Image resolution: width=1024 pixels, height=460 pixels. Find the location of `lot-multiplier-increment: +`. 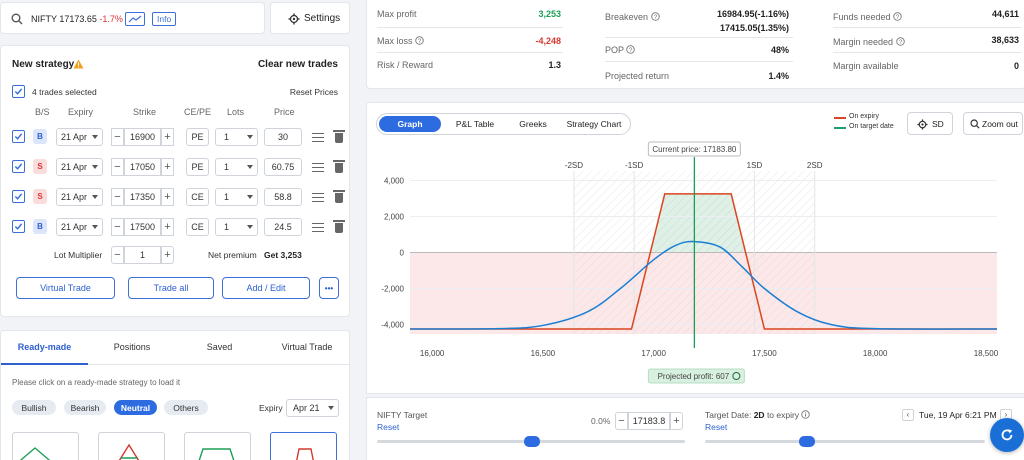

lot-multiplier-increment: + is located at coordinates (167, 255).